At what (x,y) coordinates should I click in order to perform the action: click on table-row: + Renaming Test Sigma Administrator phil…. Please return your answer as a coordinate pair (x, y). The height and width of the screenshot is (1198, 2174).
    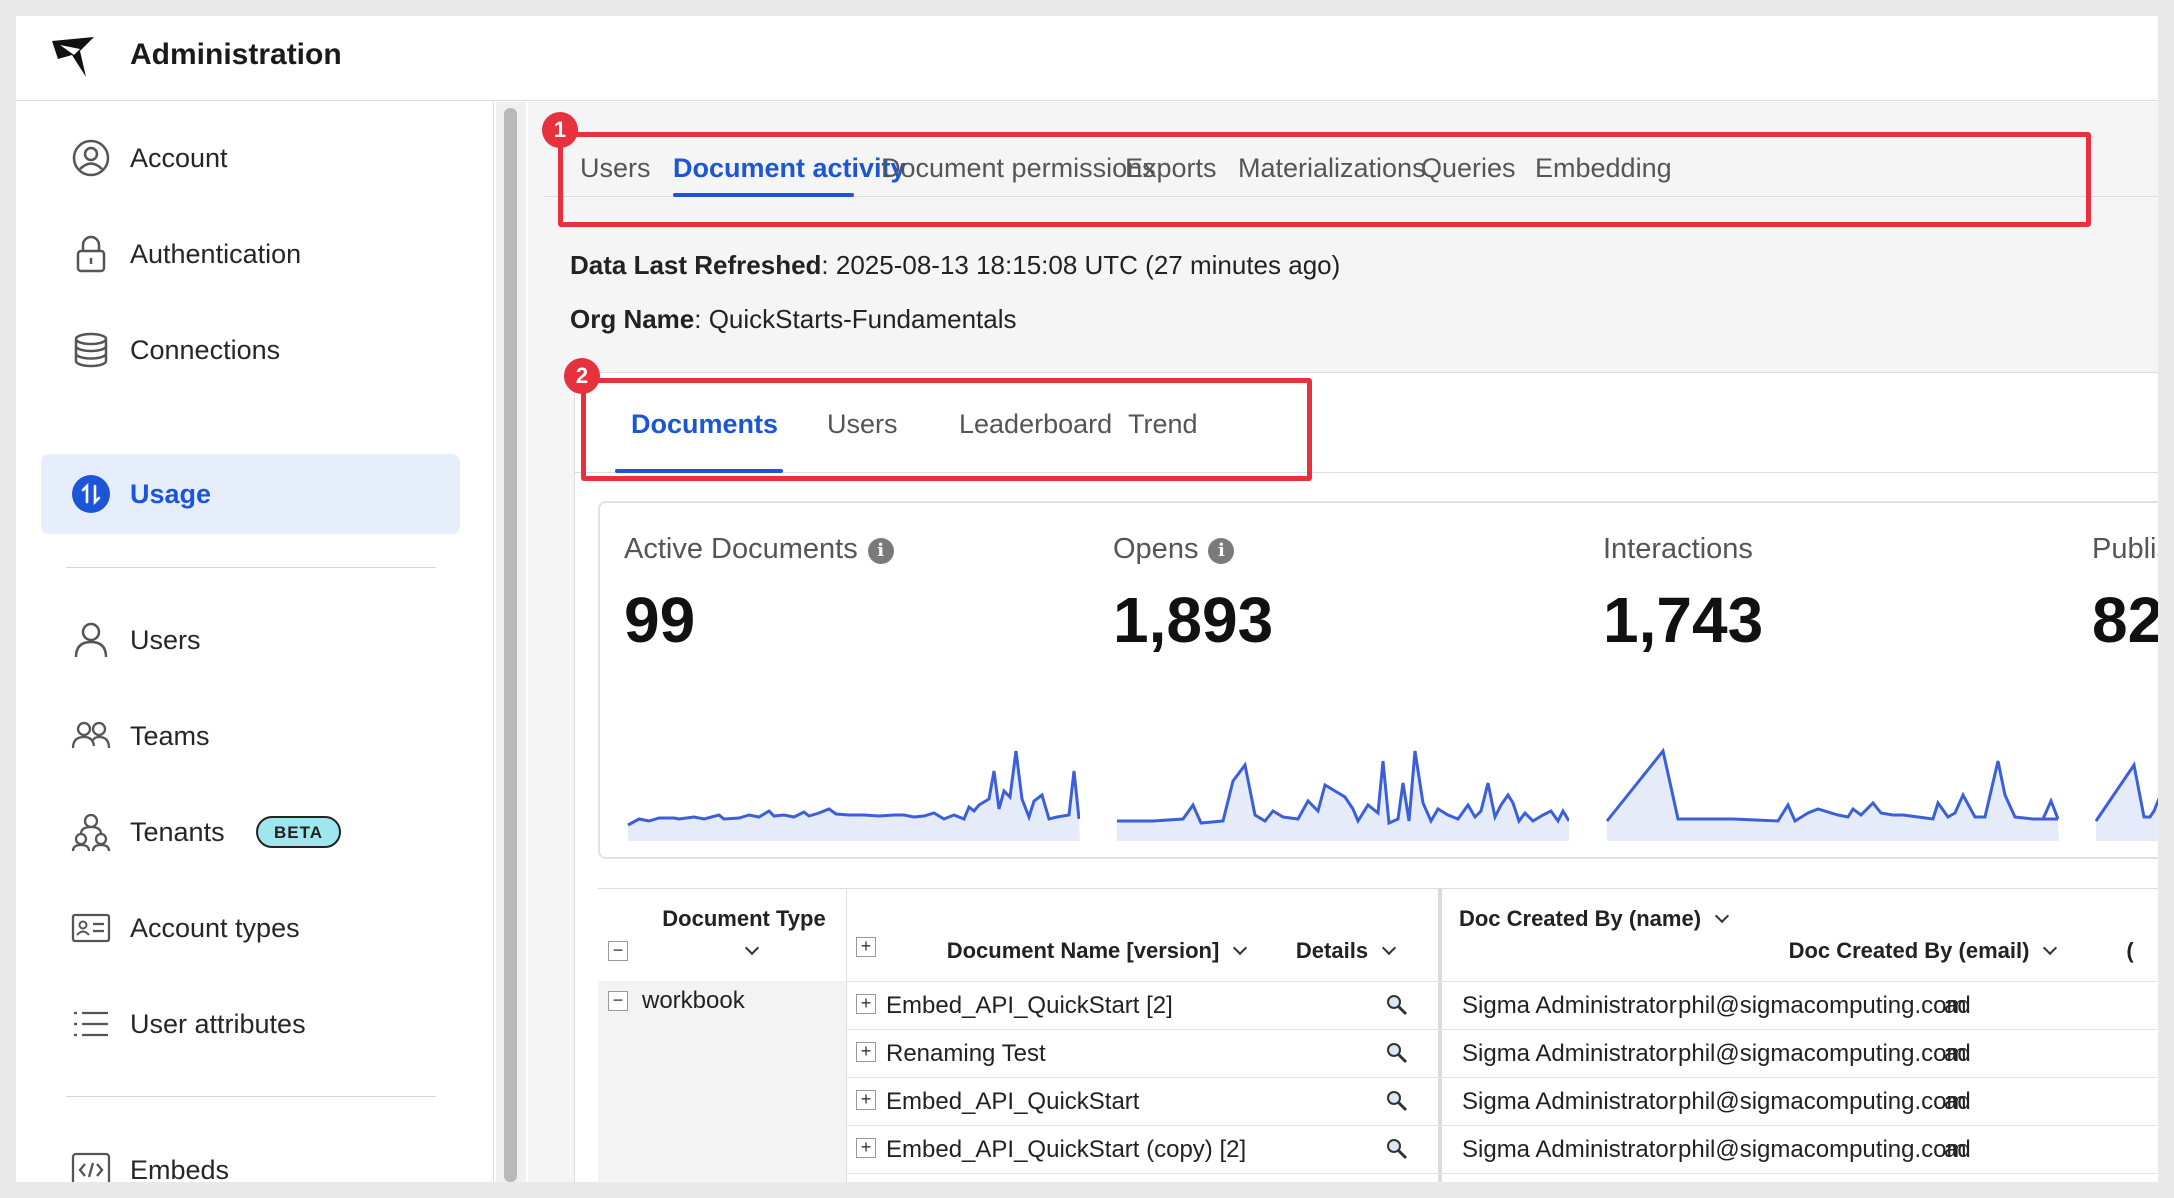
    Looking at the image, I should click on (1502, 1053).